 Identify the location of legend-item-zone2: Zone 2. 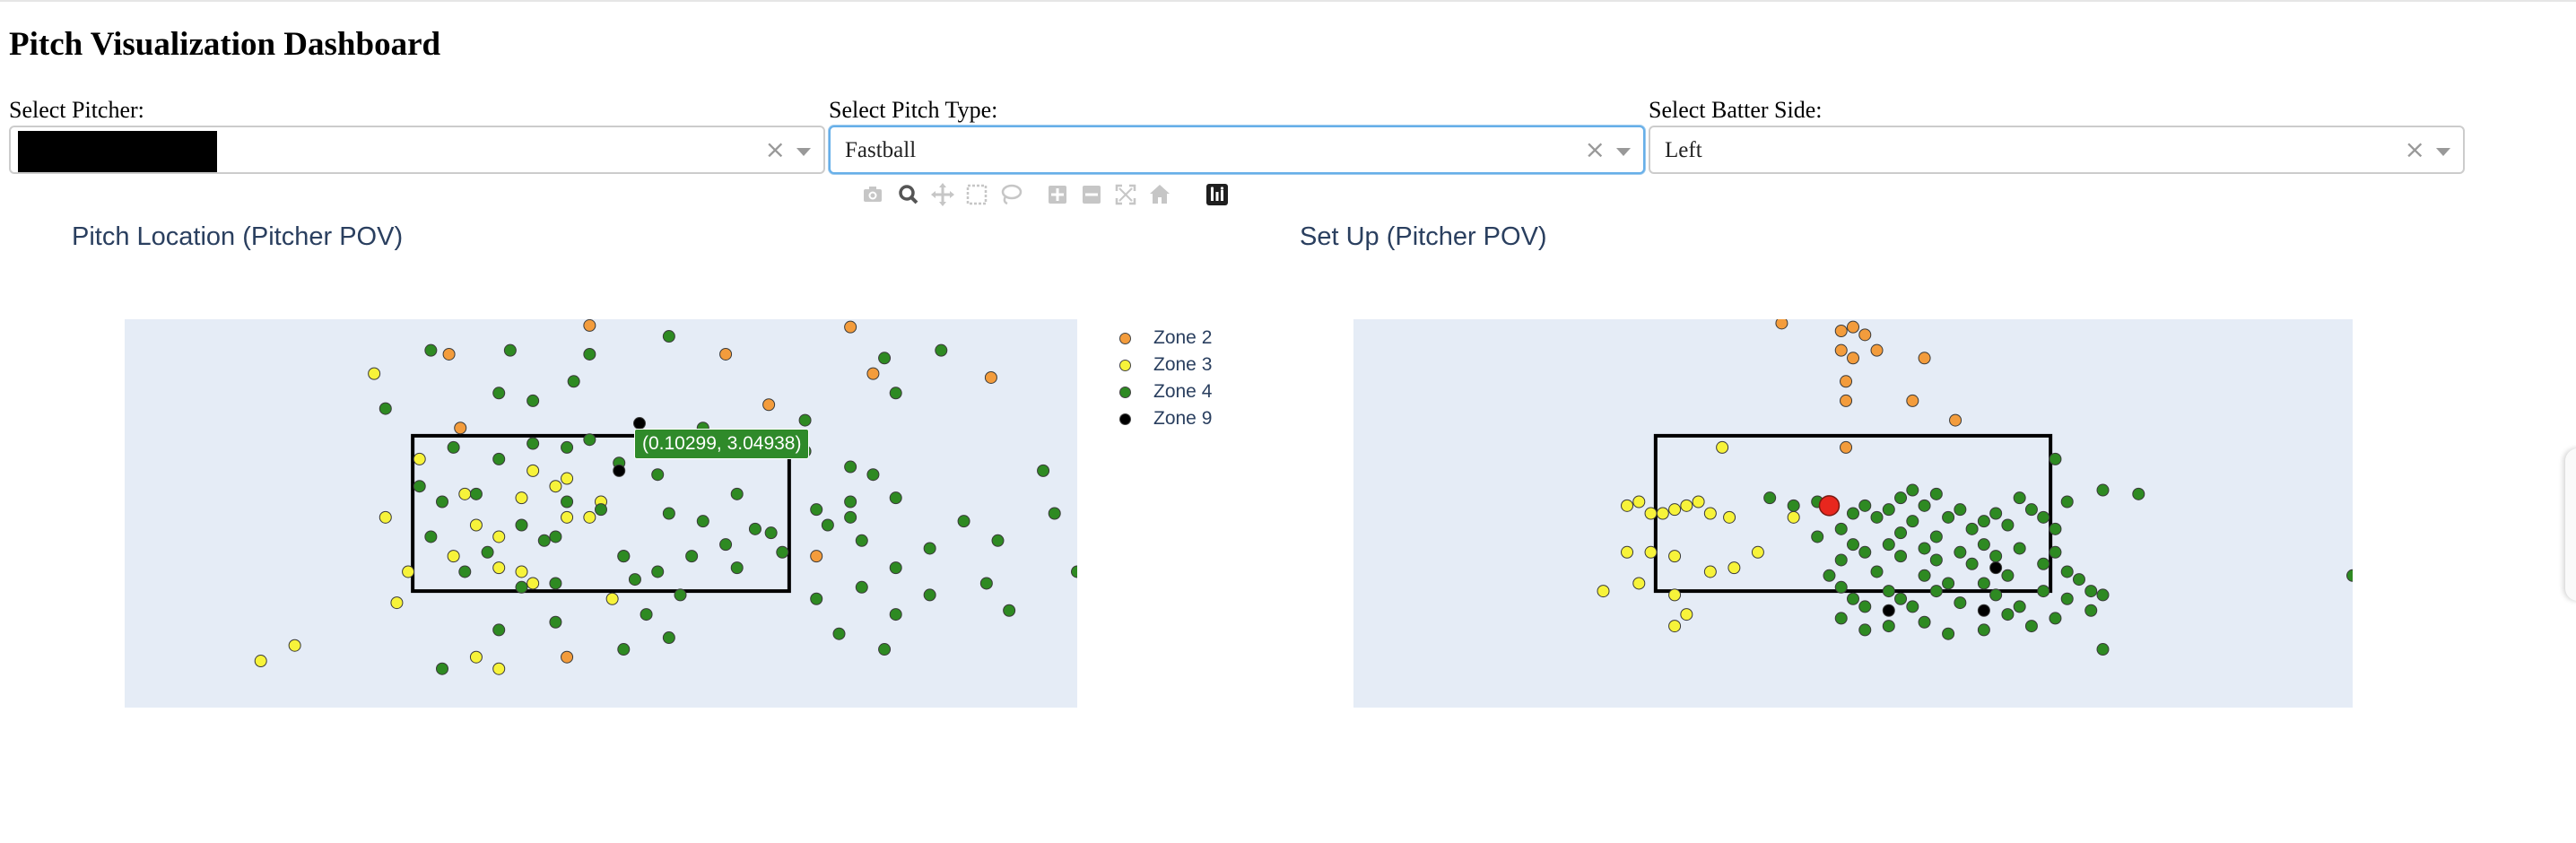
(1179, 339).